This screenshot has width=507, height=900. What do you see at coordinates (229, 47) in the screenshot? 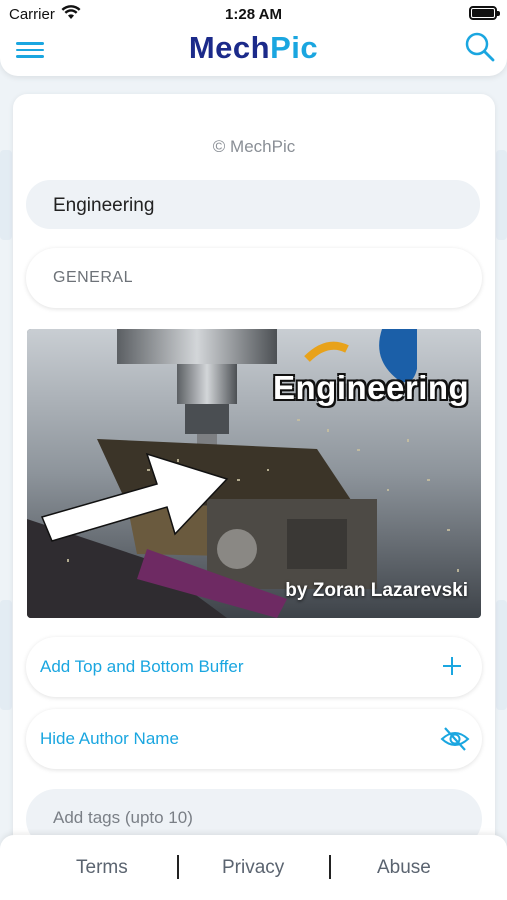
I see `logo-part-mech: Mech` at bounding box center [229, 47].